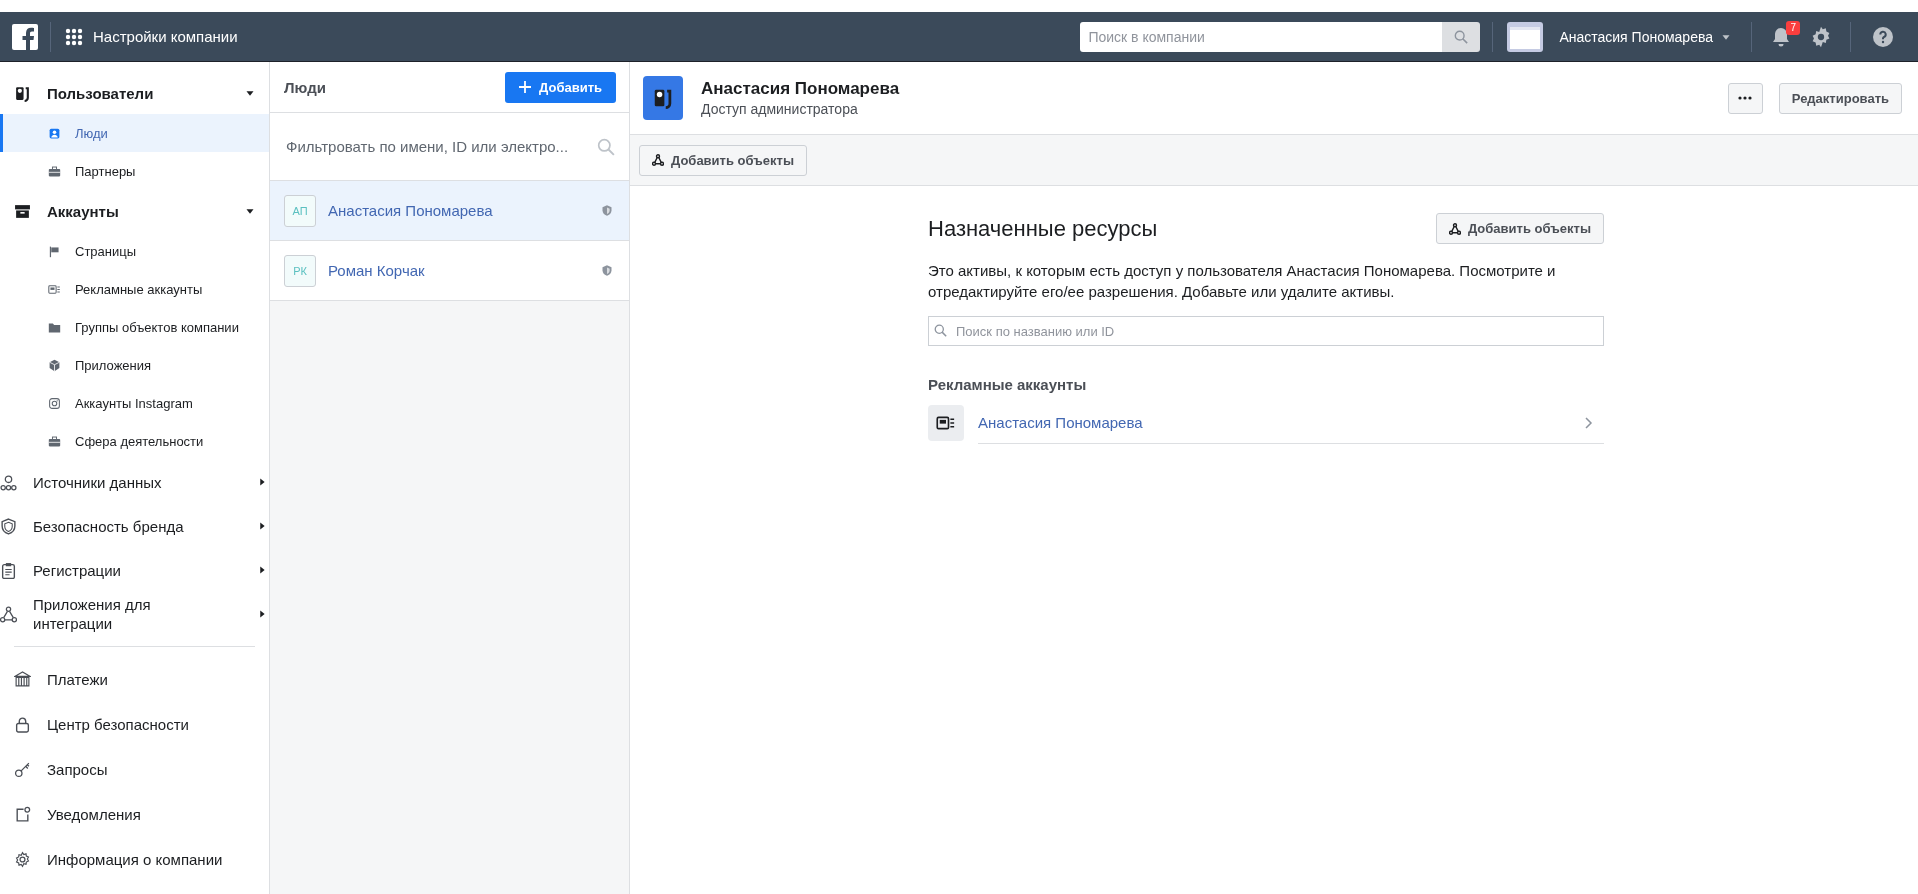 The width and height of the screenshot is (1918, 894). I want to click on sidebar-item: Центр безопасности, so click(134, 724).